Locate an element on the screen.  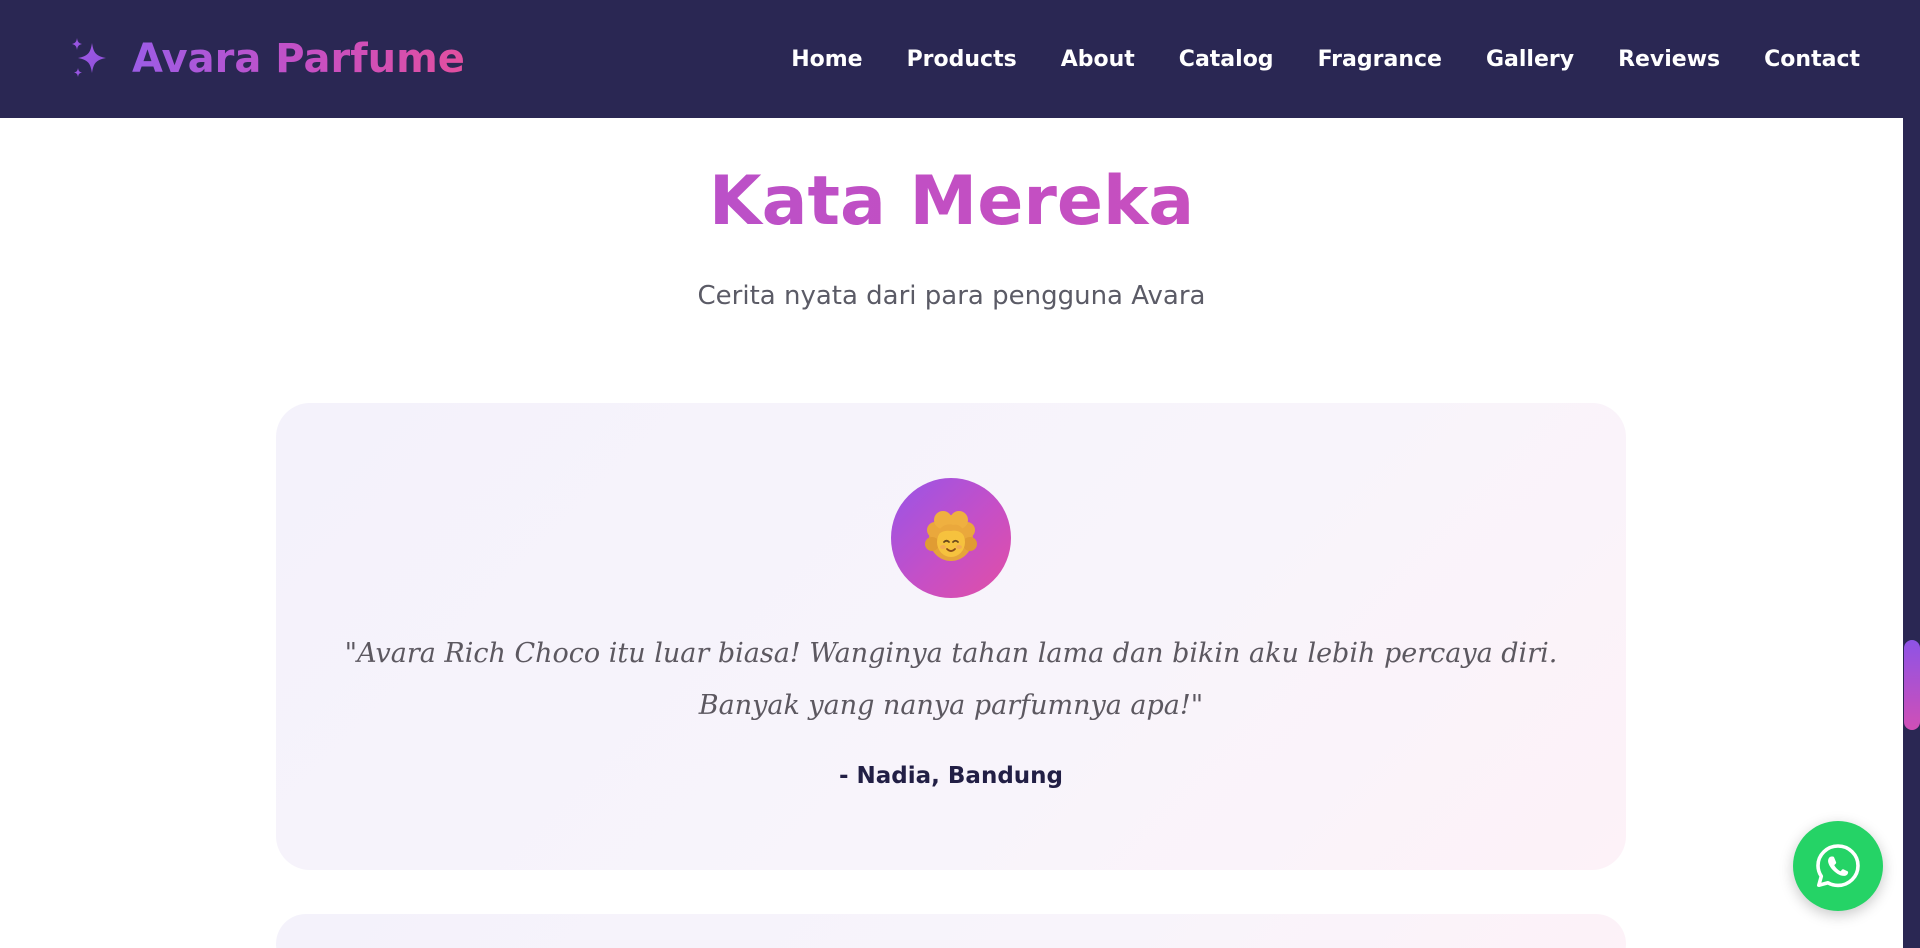
brand-logo: Avara Parfume is located at coordinates (265, 59).